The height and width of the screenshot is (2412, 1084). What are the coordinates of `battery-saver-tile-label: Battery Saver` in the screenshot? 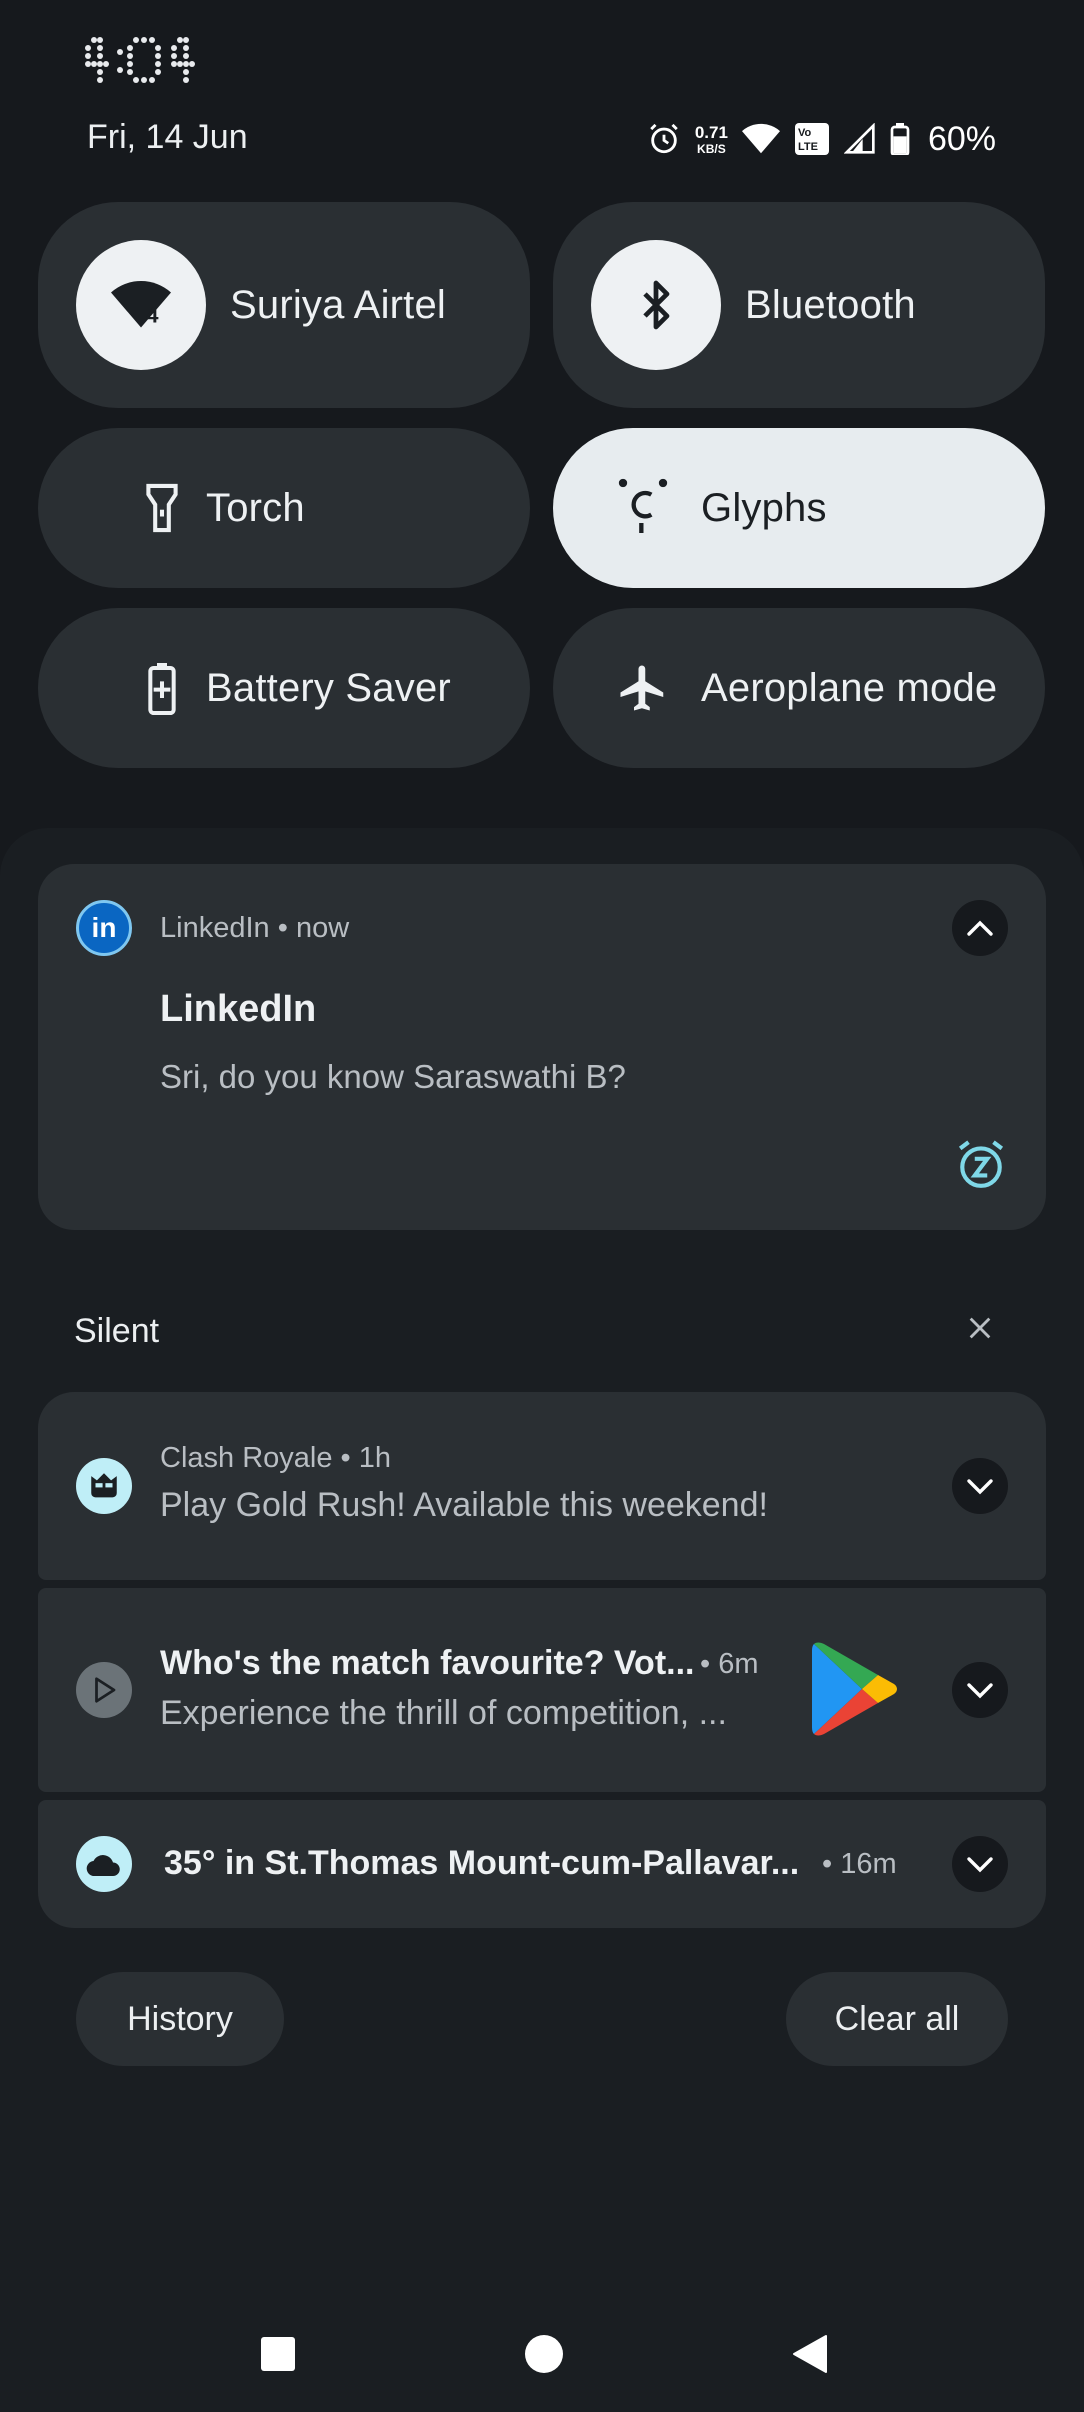 It's located at (328, 687).